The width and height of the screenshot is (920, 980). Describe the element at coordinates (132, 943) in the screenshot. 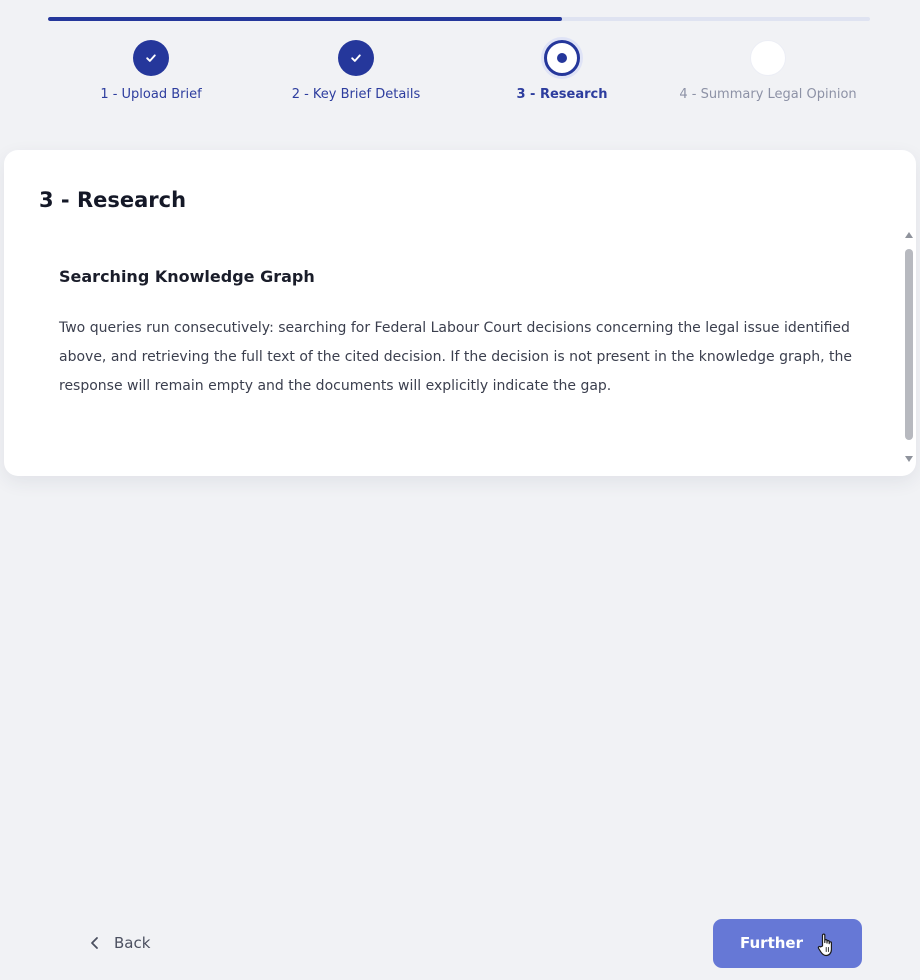

I see `back-label: Back` at that location.